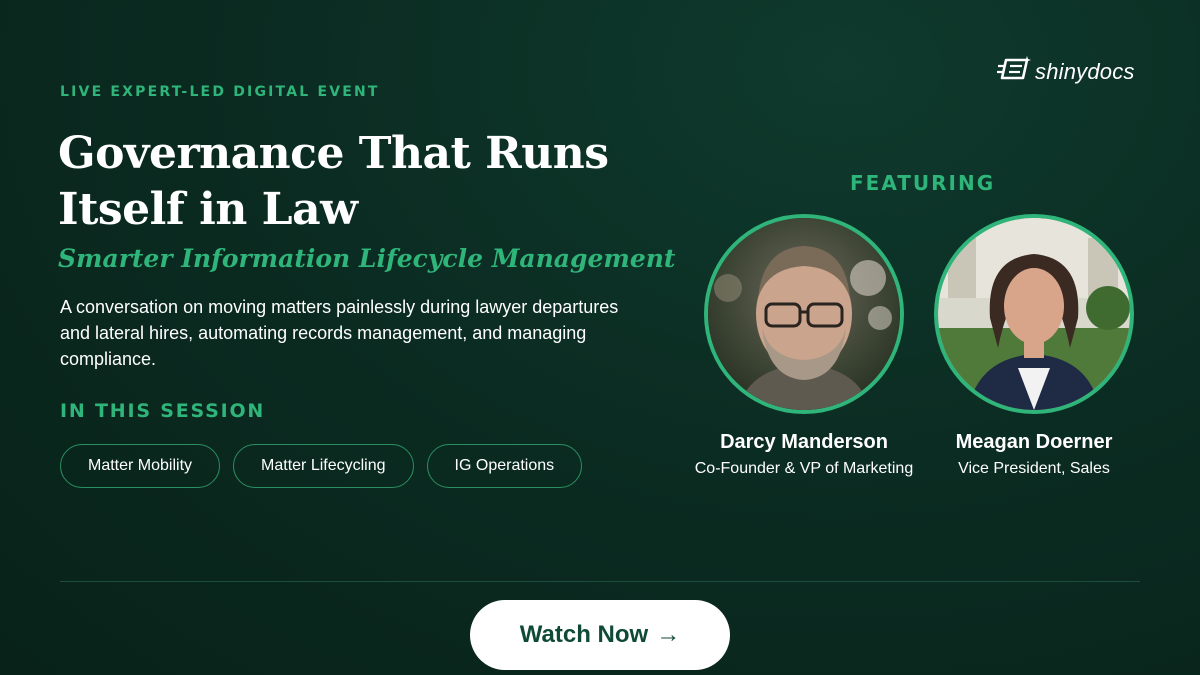 The width and height of the screenshot is (1200, 675). What do you see at coordinates (1014, 71) in the screenshot?
I see `shinydocs-logo-icon` at bounding box center [1014, 71].